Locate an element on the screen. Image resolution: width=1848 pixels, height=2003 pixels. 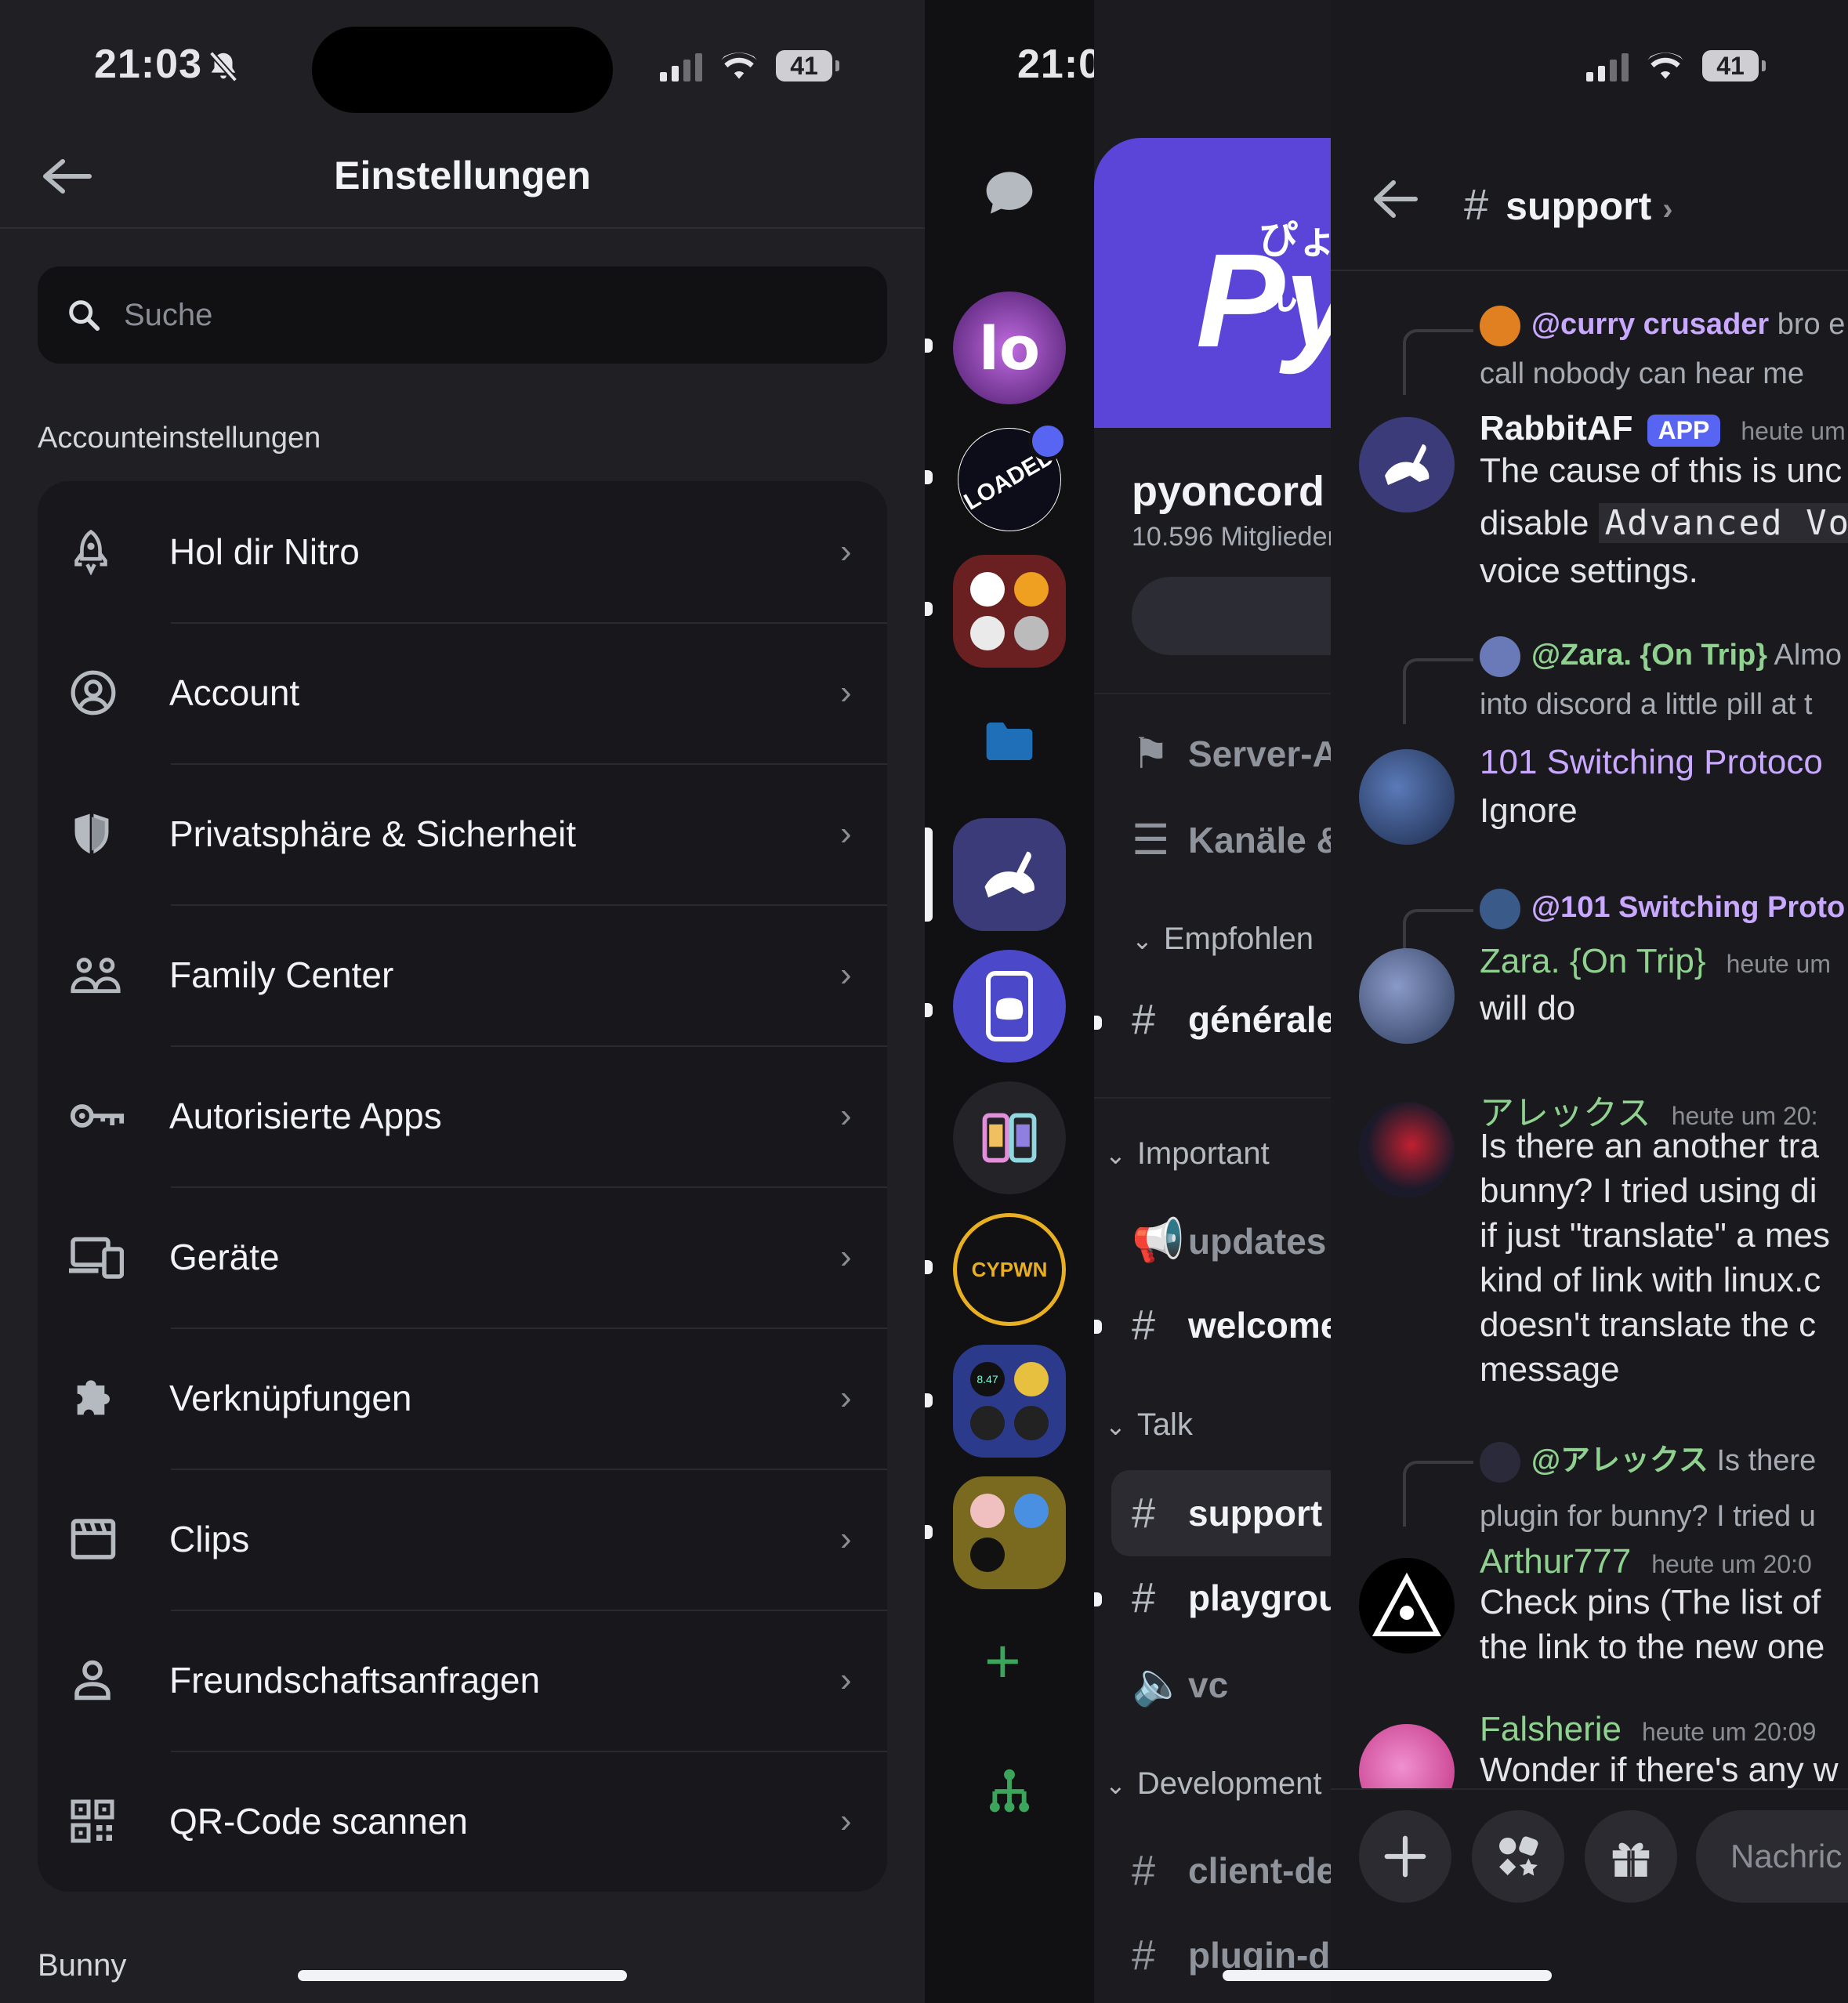
settings-item-authorized-apps: Autorisierte Apps › is located at coordinates (462, 1115).